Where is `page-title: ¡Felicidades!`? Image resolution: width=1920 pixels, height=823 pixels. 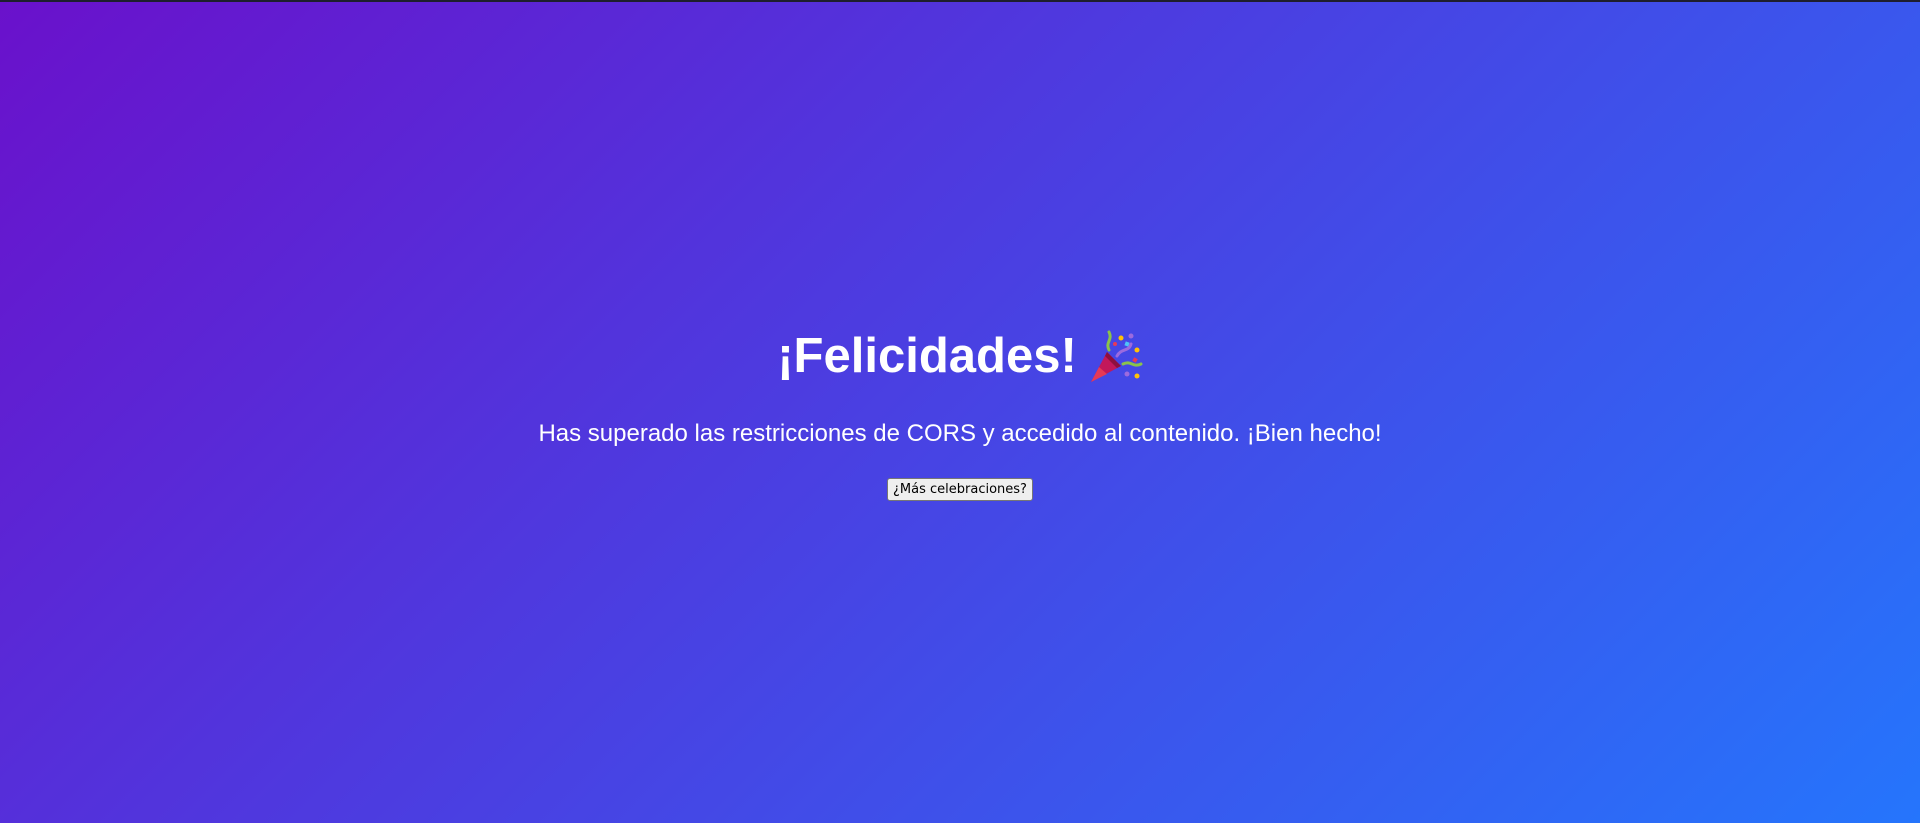
page-title: ¡Felicidades! is located at coordinates (927, 356).